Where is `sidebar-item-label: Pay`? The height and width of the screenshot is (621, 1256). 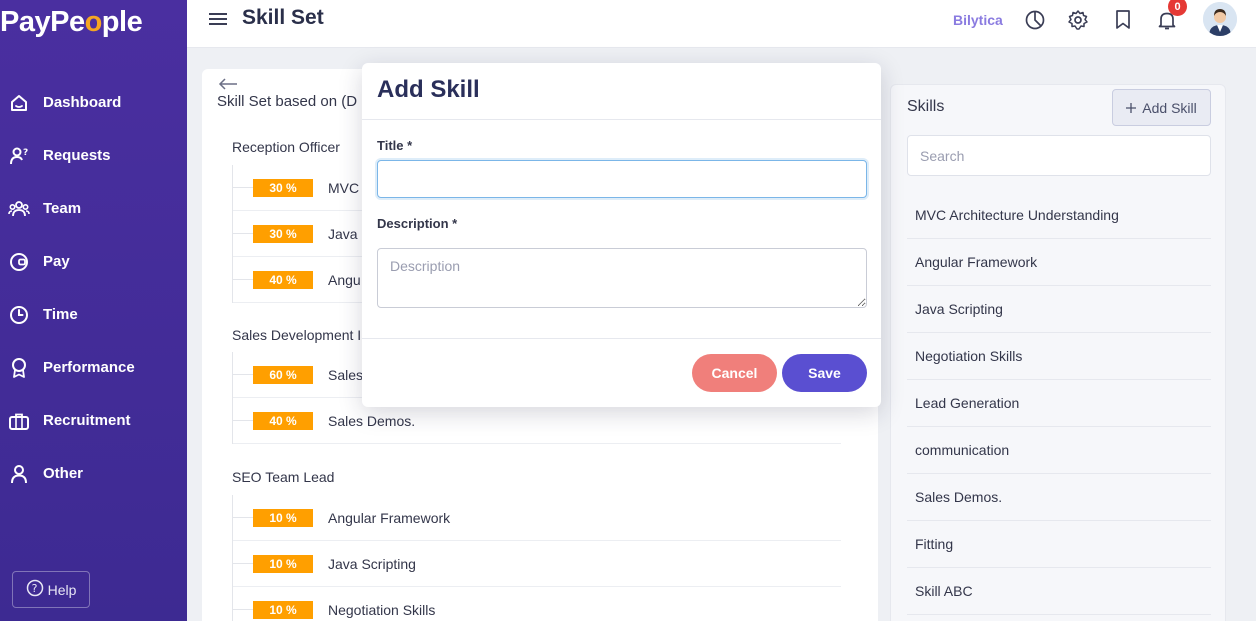 sidebar-item-label: Pay is located at coordinates (56, 261).